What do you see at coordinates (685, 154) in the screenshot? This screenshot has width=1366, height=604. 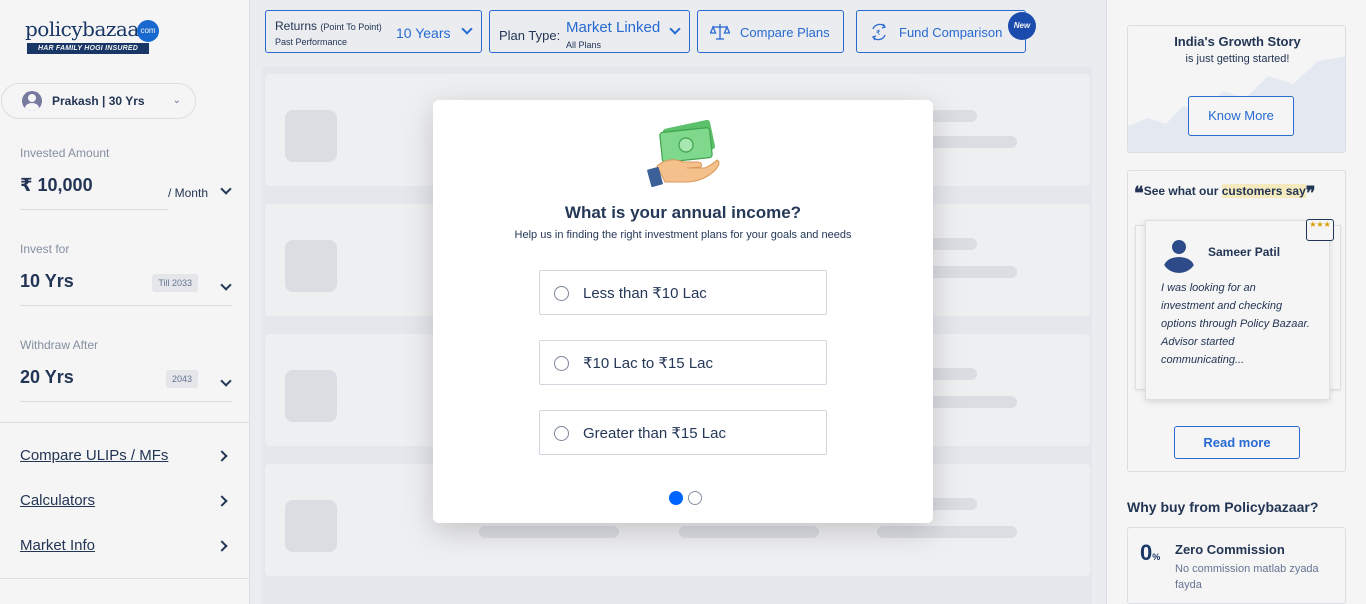 I see `money-hand-icon` at bounding box center [685, 154].